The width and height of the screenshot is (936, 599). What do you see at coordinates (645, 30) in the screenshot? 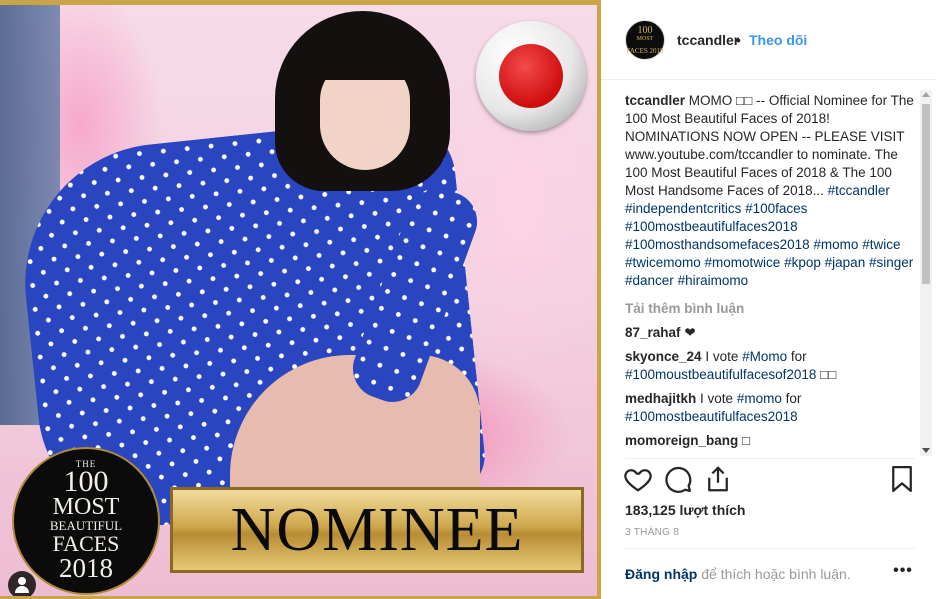
I see `avatar-line: 100` at bounding box center [645, 30].